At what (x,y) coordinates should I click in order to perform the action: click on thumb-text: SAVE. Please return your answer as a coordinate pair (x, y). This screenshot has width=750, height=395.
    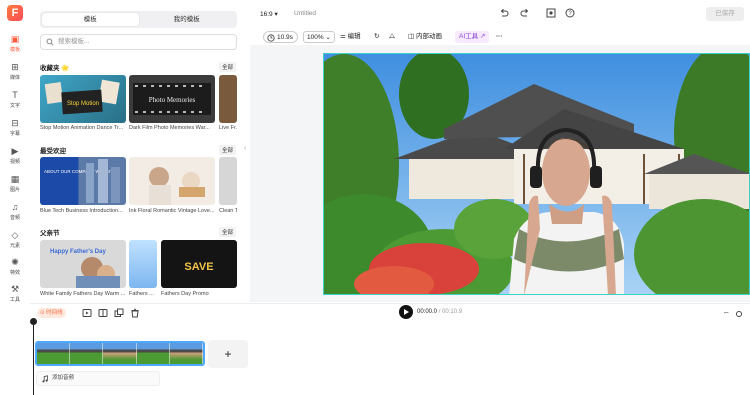
    Looking at the image, I should click on (198, 267).